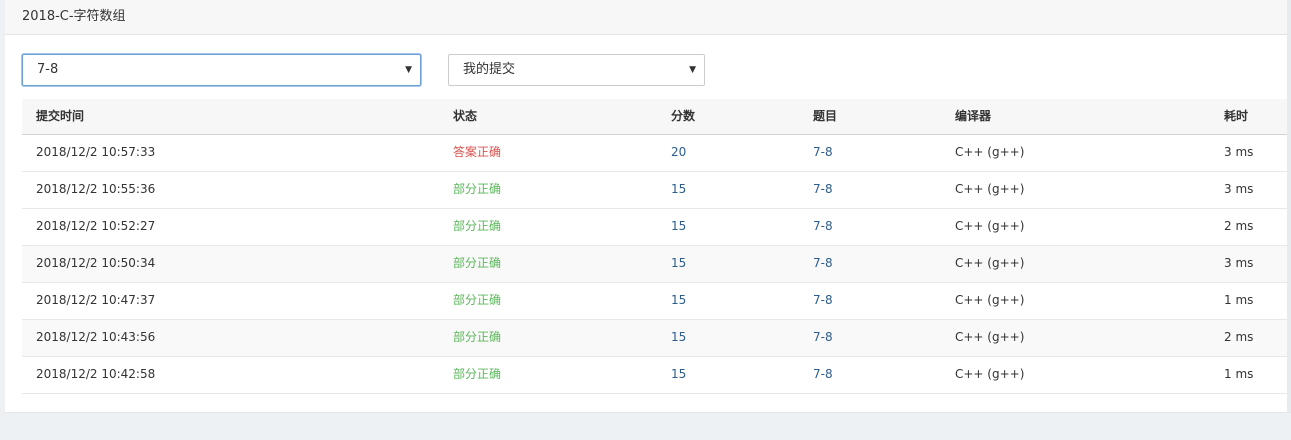  I want to click on cell-time: 2018/12/2 10:42:58, so click(96, 374).